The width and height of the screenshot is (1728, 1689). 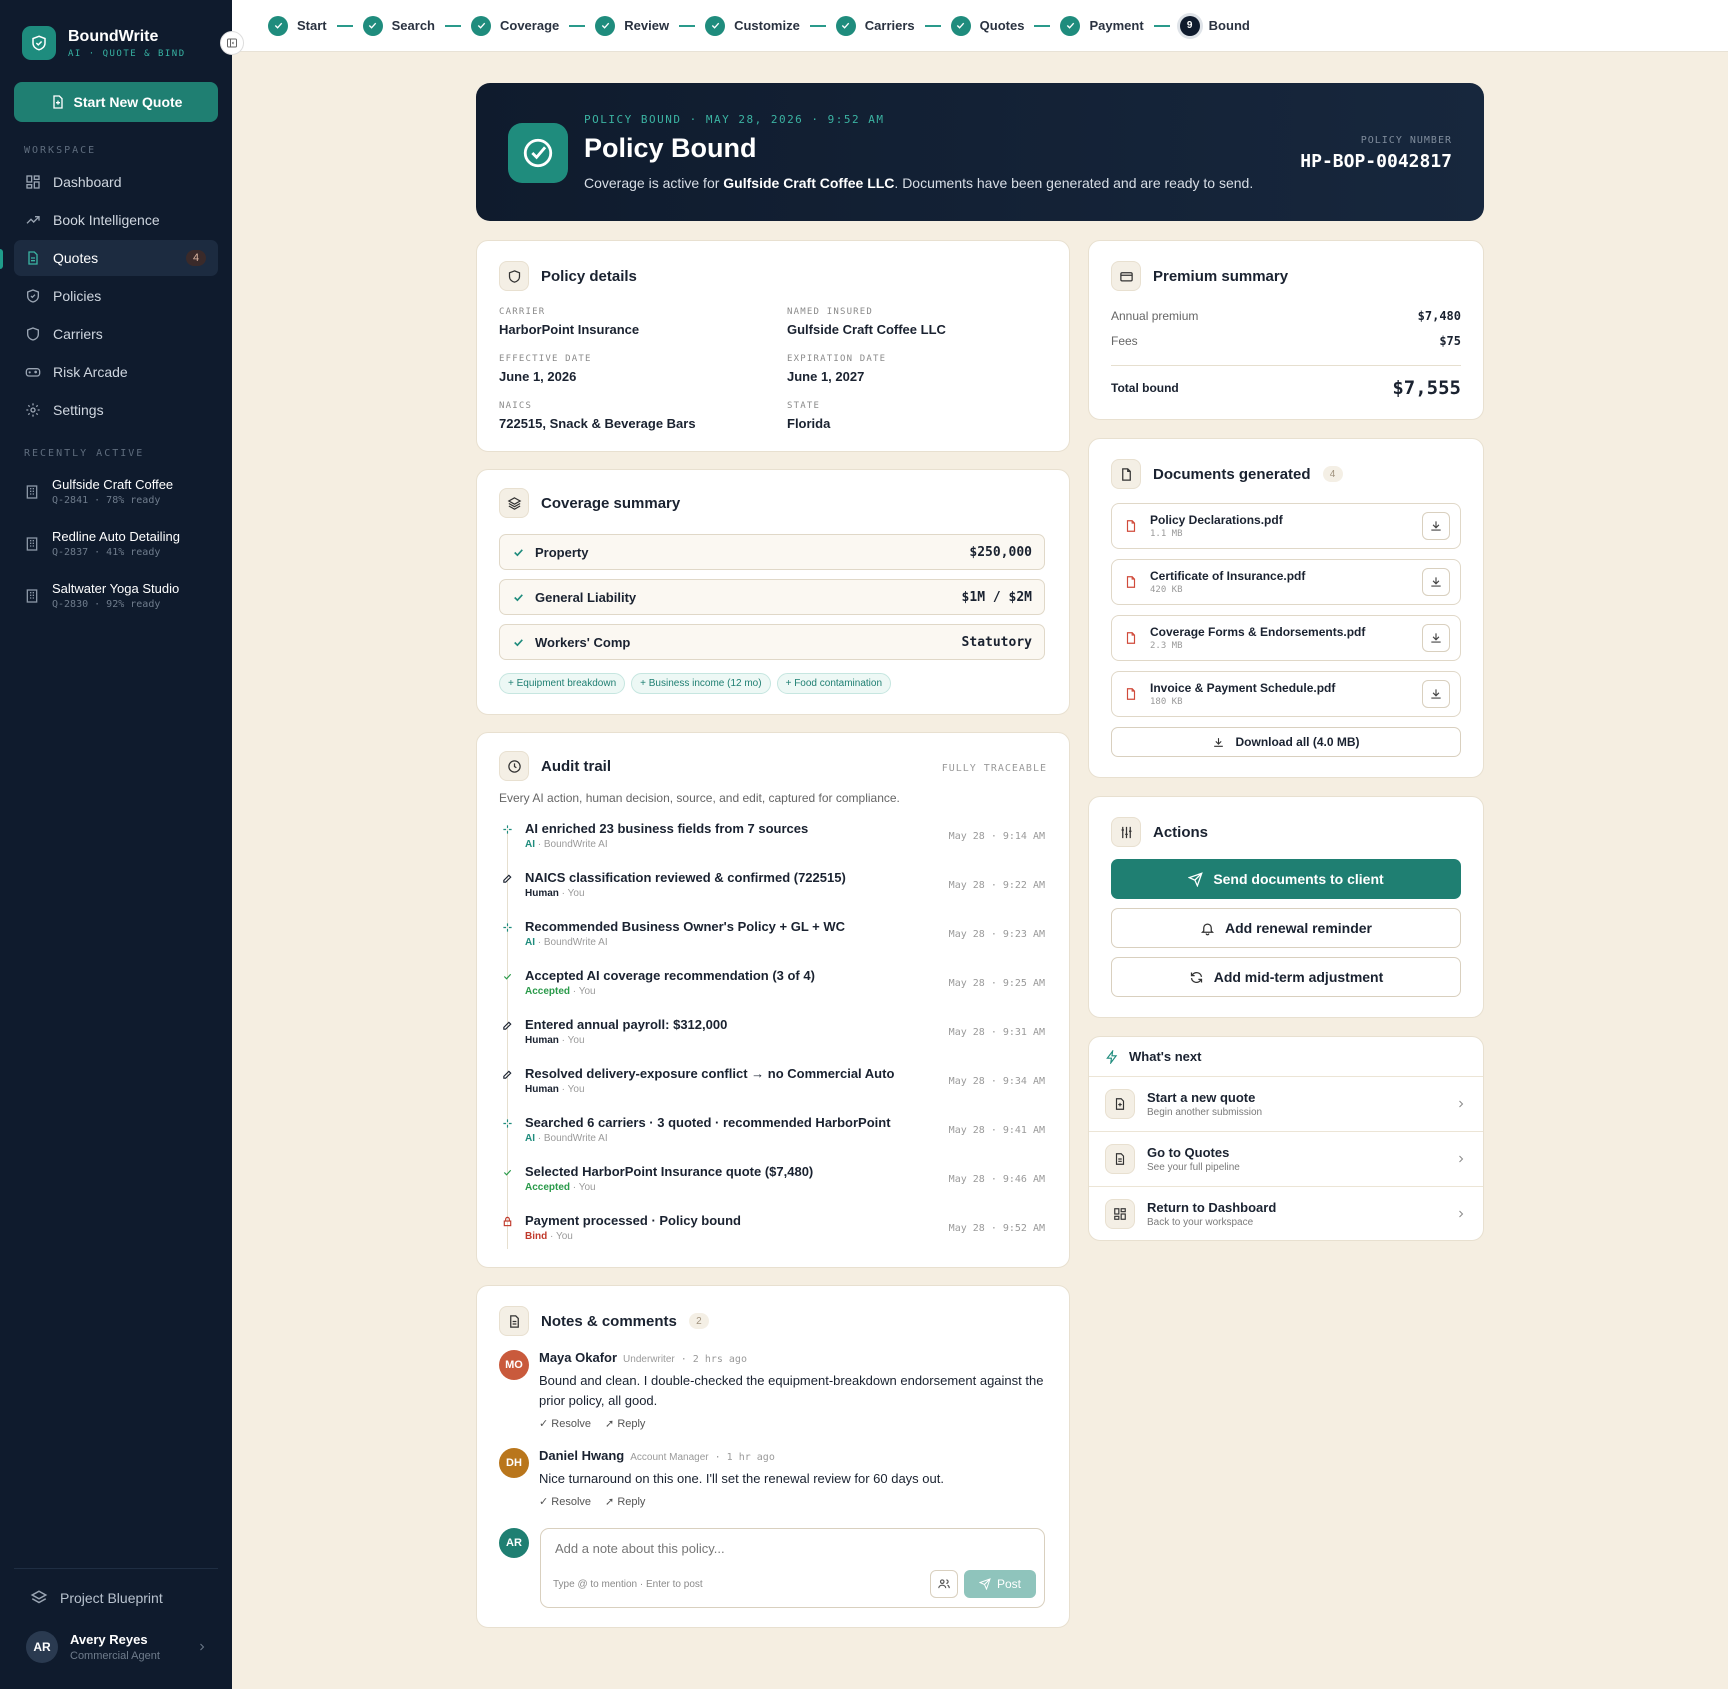 I want to click on step-bound: 9 Bound, so click(x=1214, y=25).